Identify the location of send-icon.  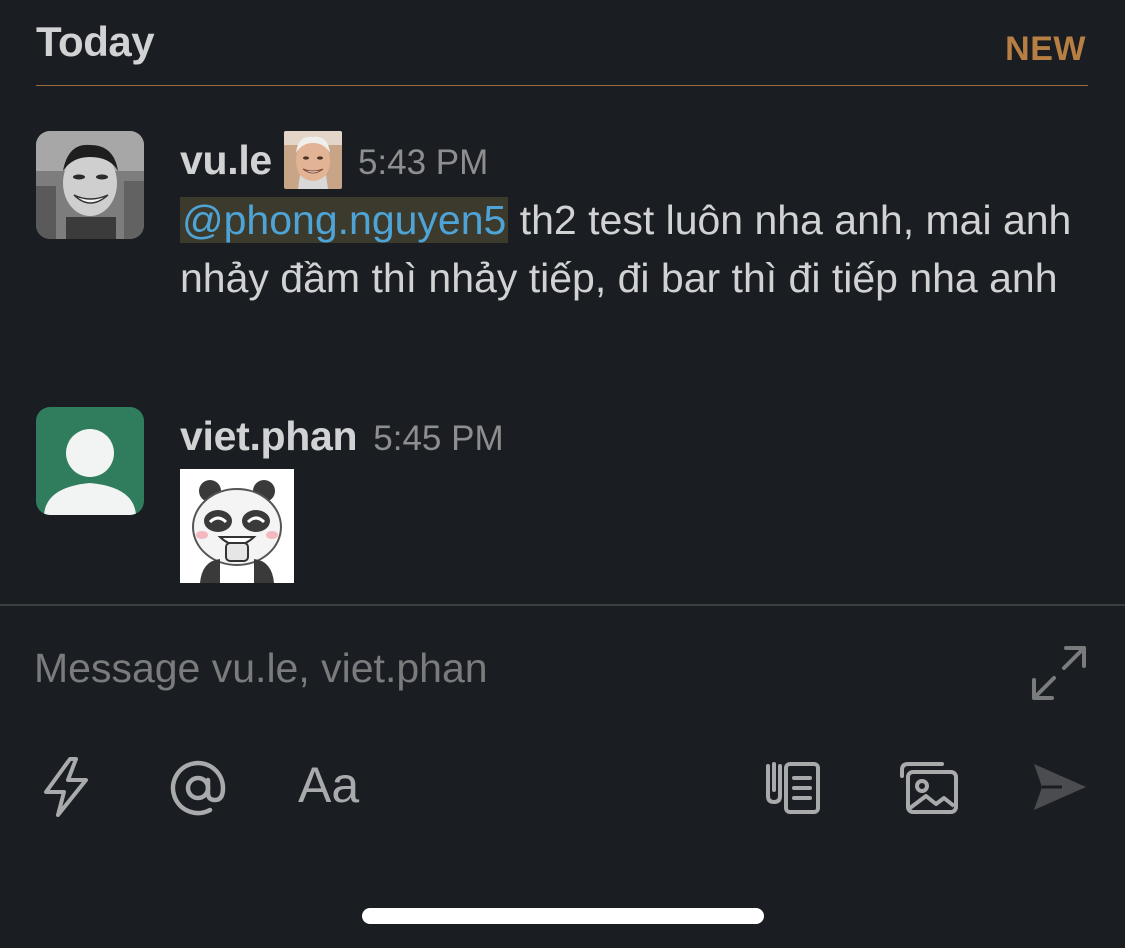
(1059, 787).